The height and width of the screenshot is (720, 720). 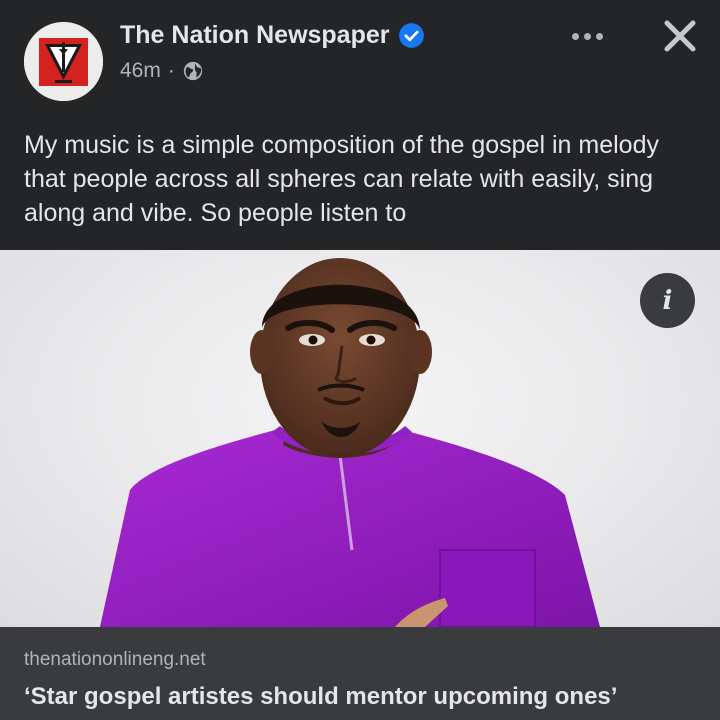 I want to click on info-button: i, so click(x=667, y=300).